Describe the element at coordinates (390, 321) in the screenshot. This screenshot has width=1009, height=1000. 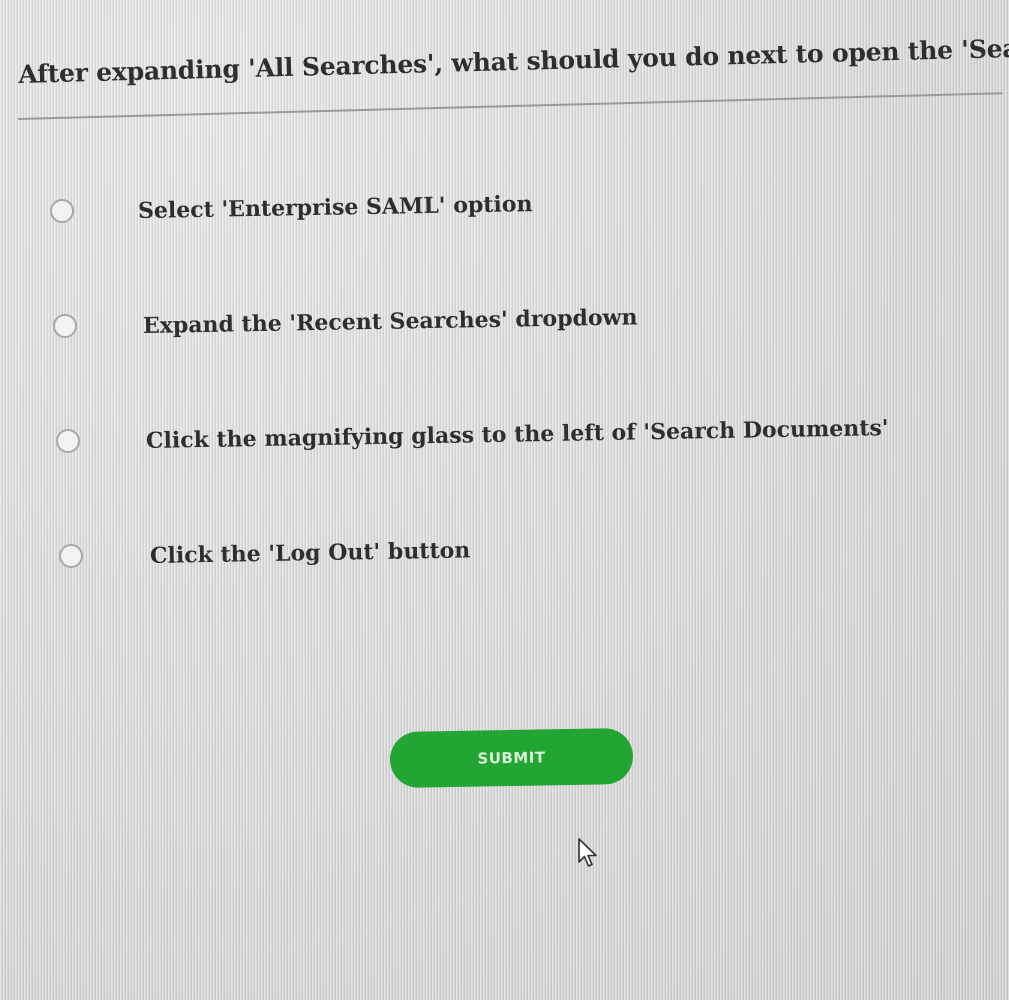
I see `answer-option-label: Expand the 'Recent Searches' dropdown` at that location.